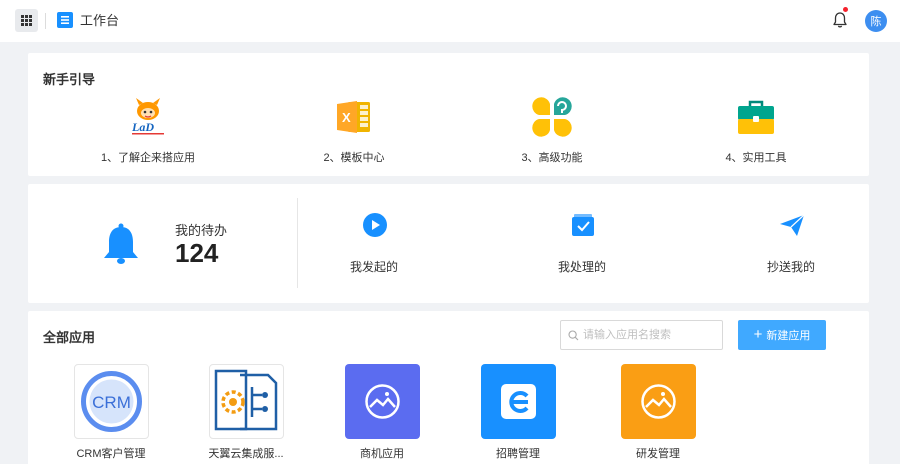  Describe the element at coordinates (374, 247) in the screenshot. I see `initiated-by-me-button: 我发起的` at that location.